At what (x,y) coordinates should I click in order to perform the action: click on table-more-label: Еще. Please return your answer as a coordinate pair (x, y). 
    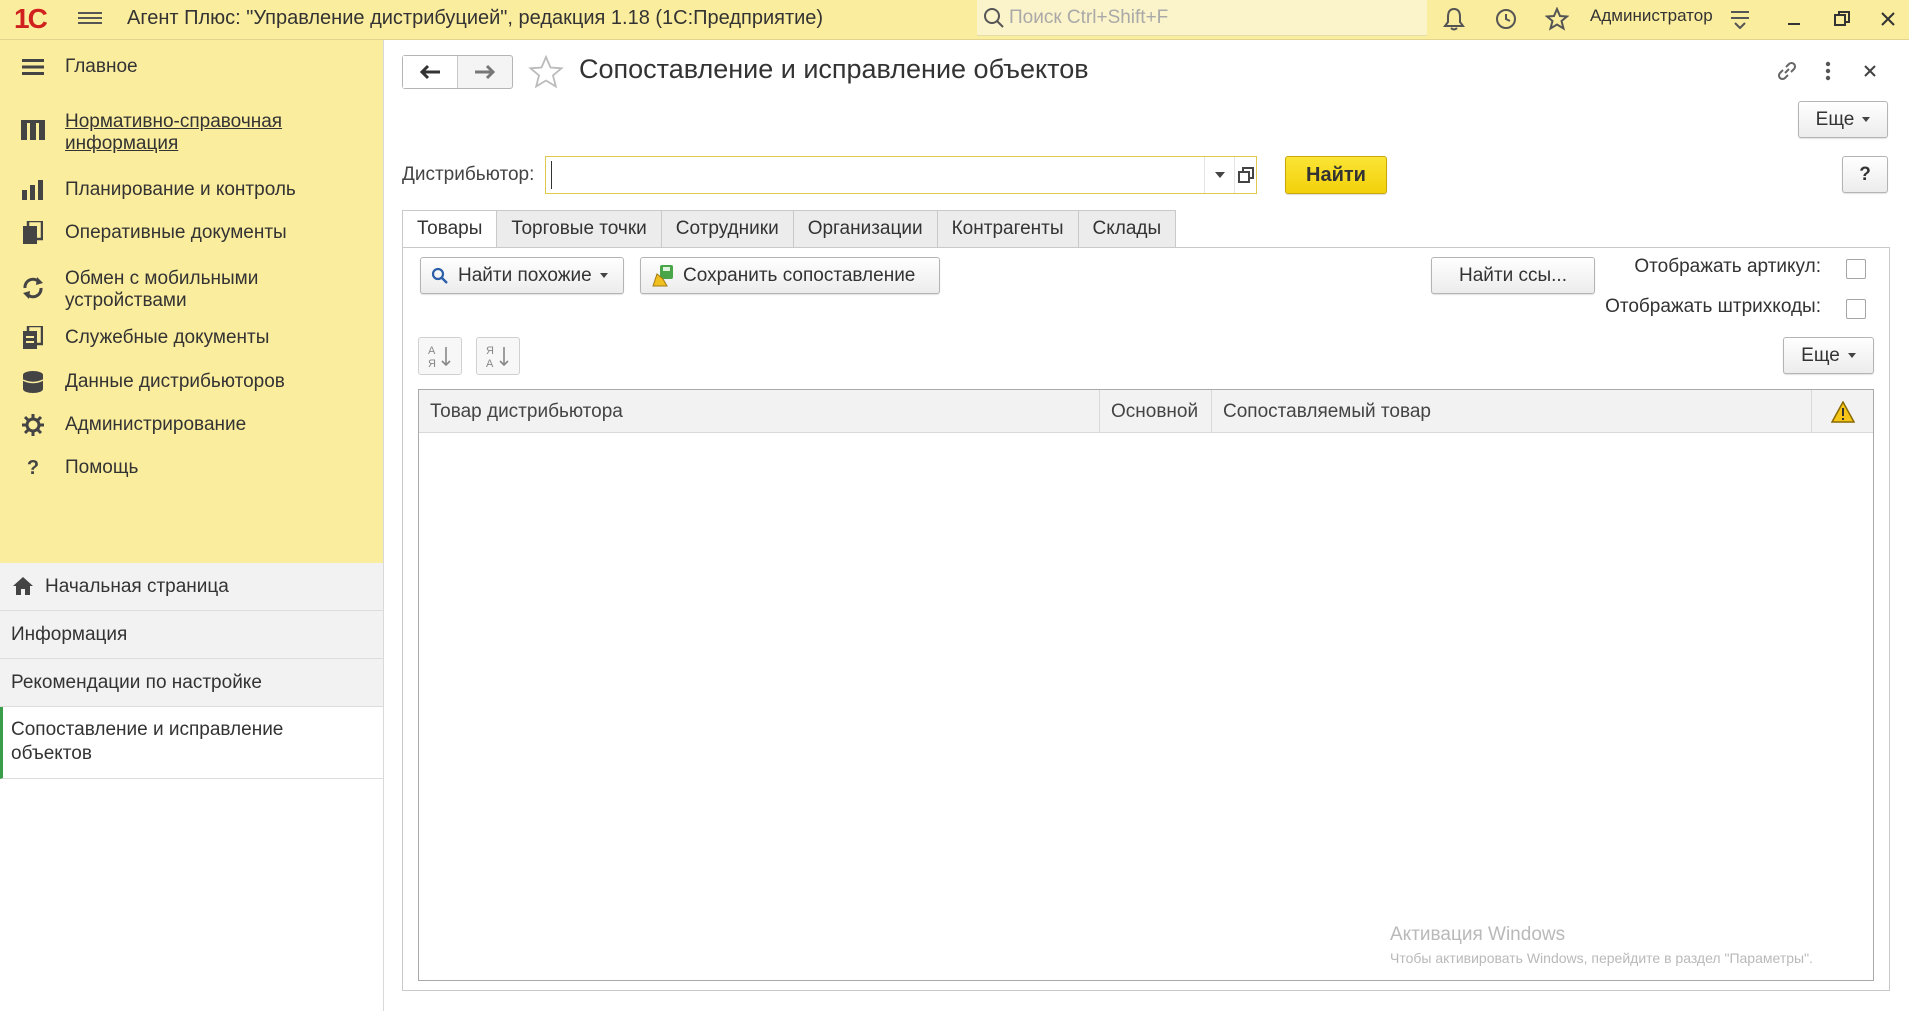
    Looking at the image, I should click on (1820, 355).